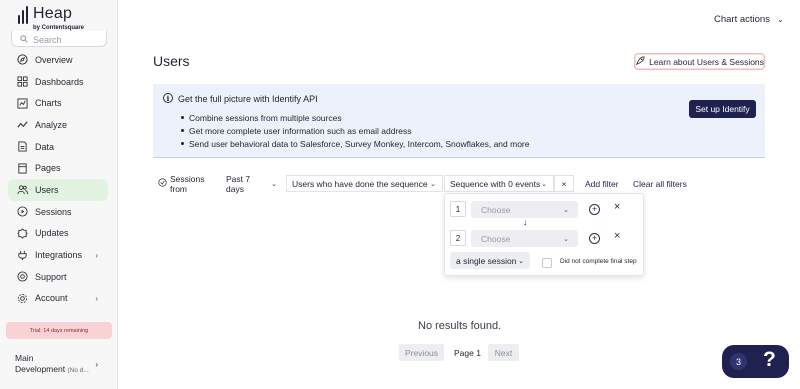  I want to click on sidebar-item-label: Sessions, so click(53, 211).